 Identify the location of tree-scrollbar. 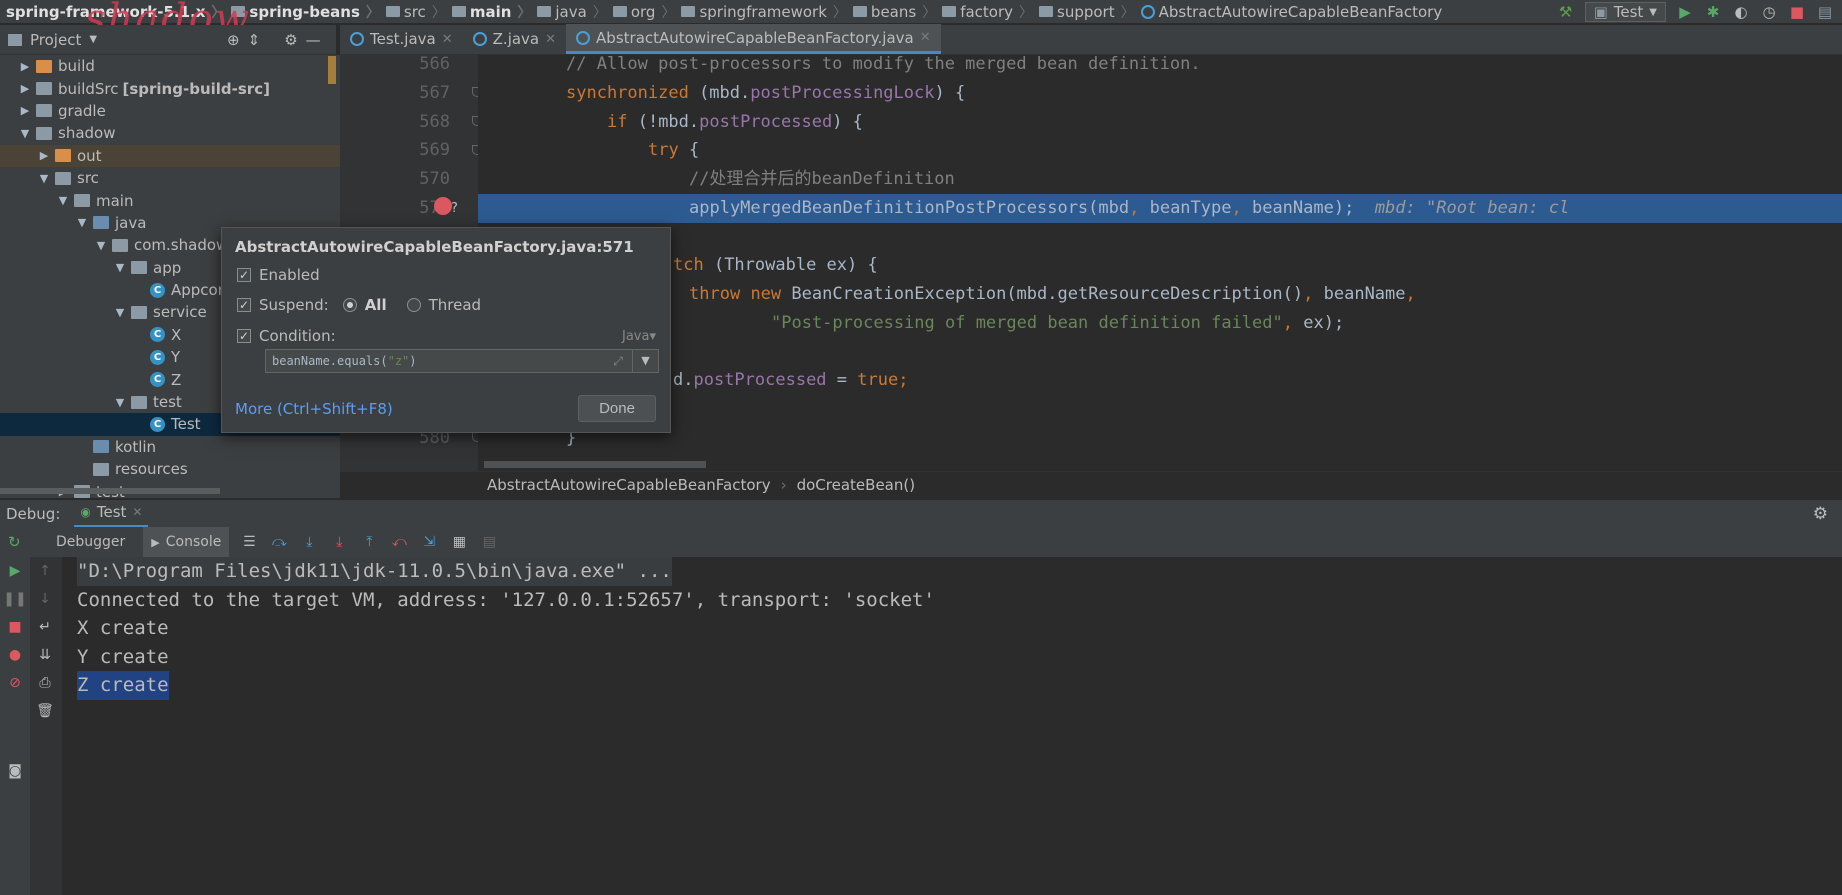
(332, 70).